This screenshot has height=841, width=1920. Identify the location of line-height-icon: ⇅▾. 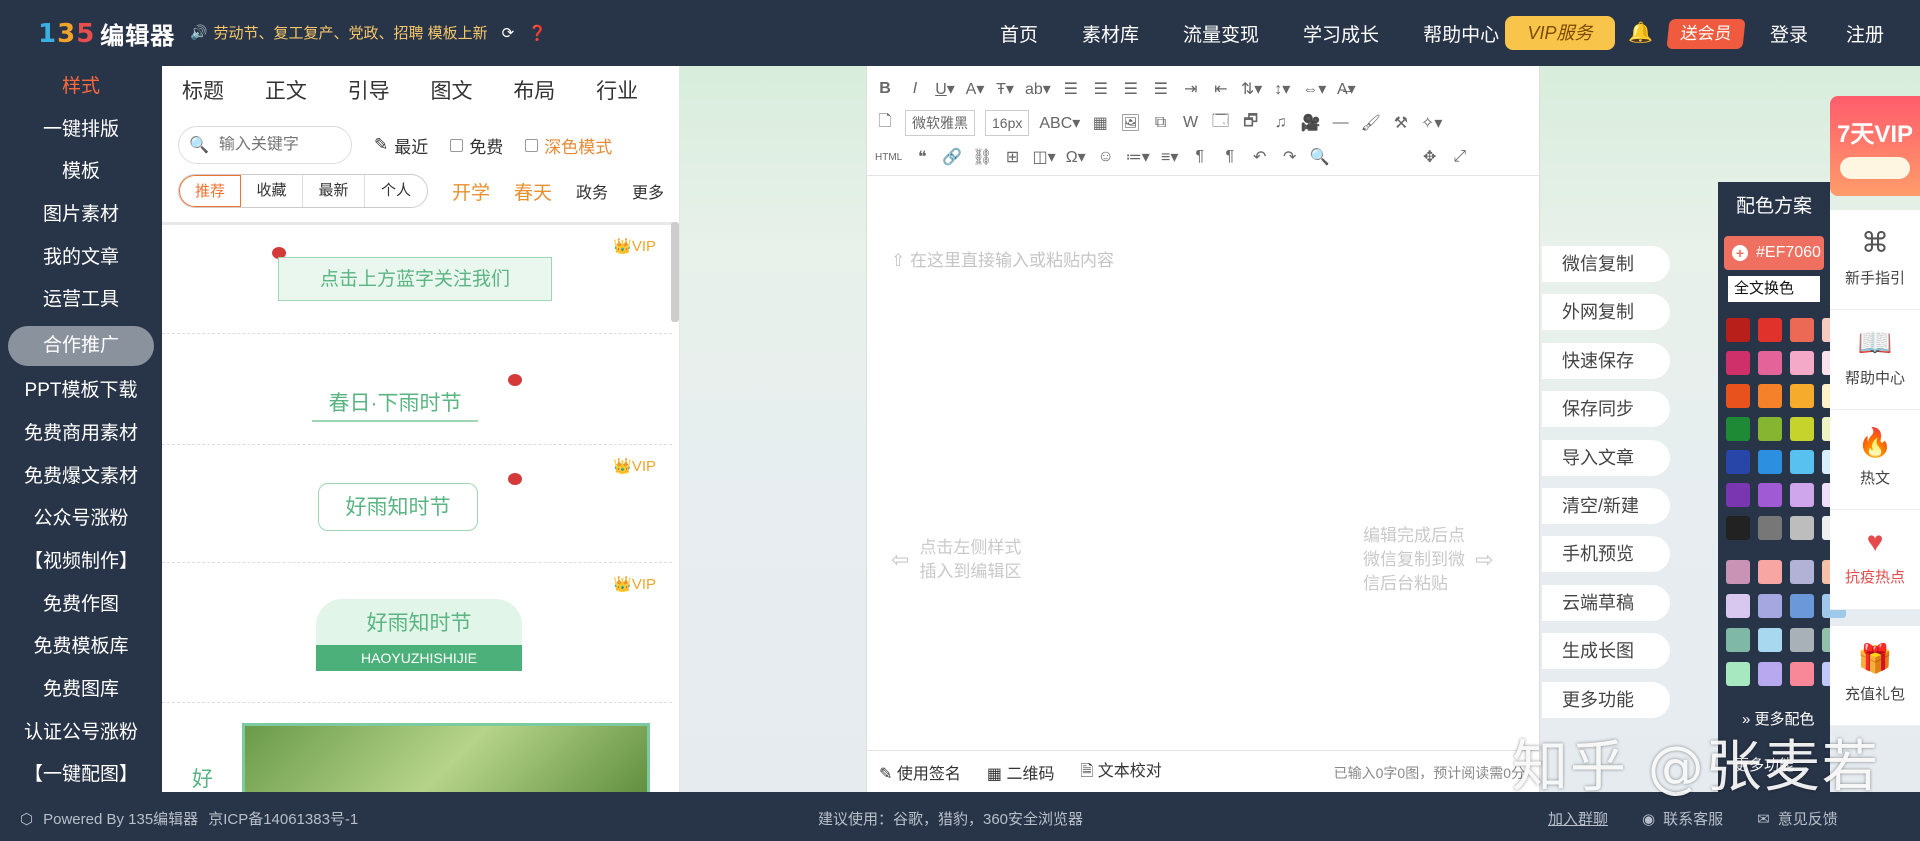
(1251, 89).